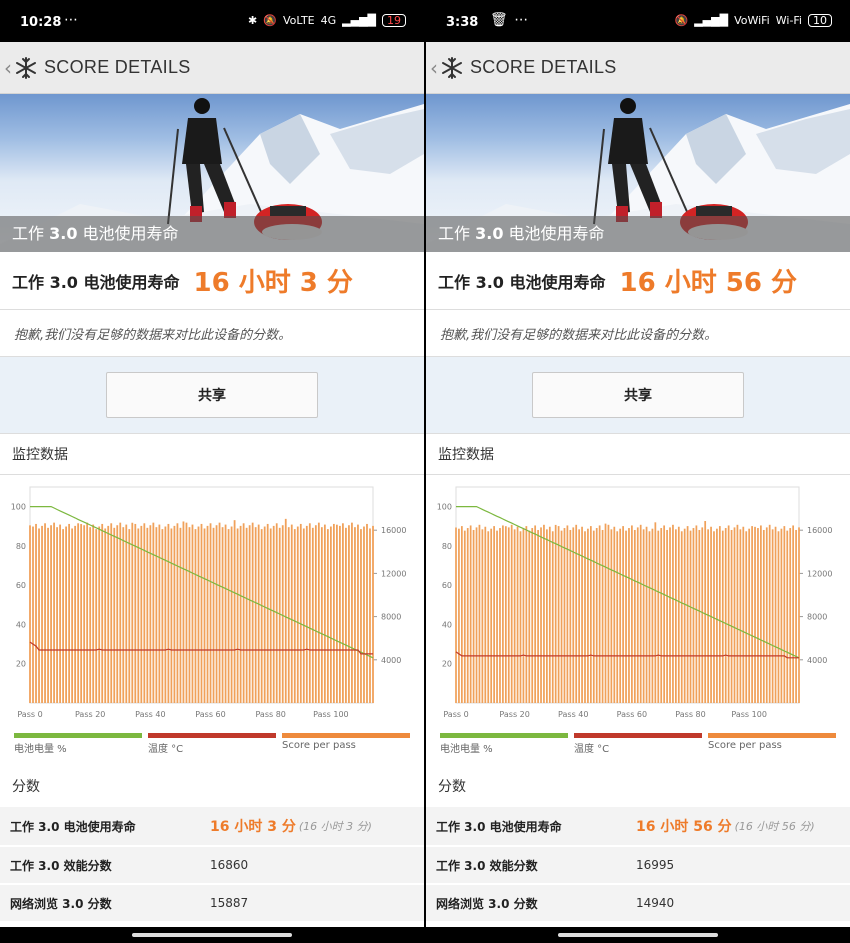 The height and width of the screenshot is (943, 850). What do you see at coordinates (444, 507) in the screenshot?
I see `y-left-tick-label: 100` at bounding box center [444, 507].